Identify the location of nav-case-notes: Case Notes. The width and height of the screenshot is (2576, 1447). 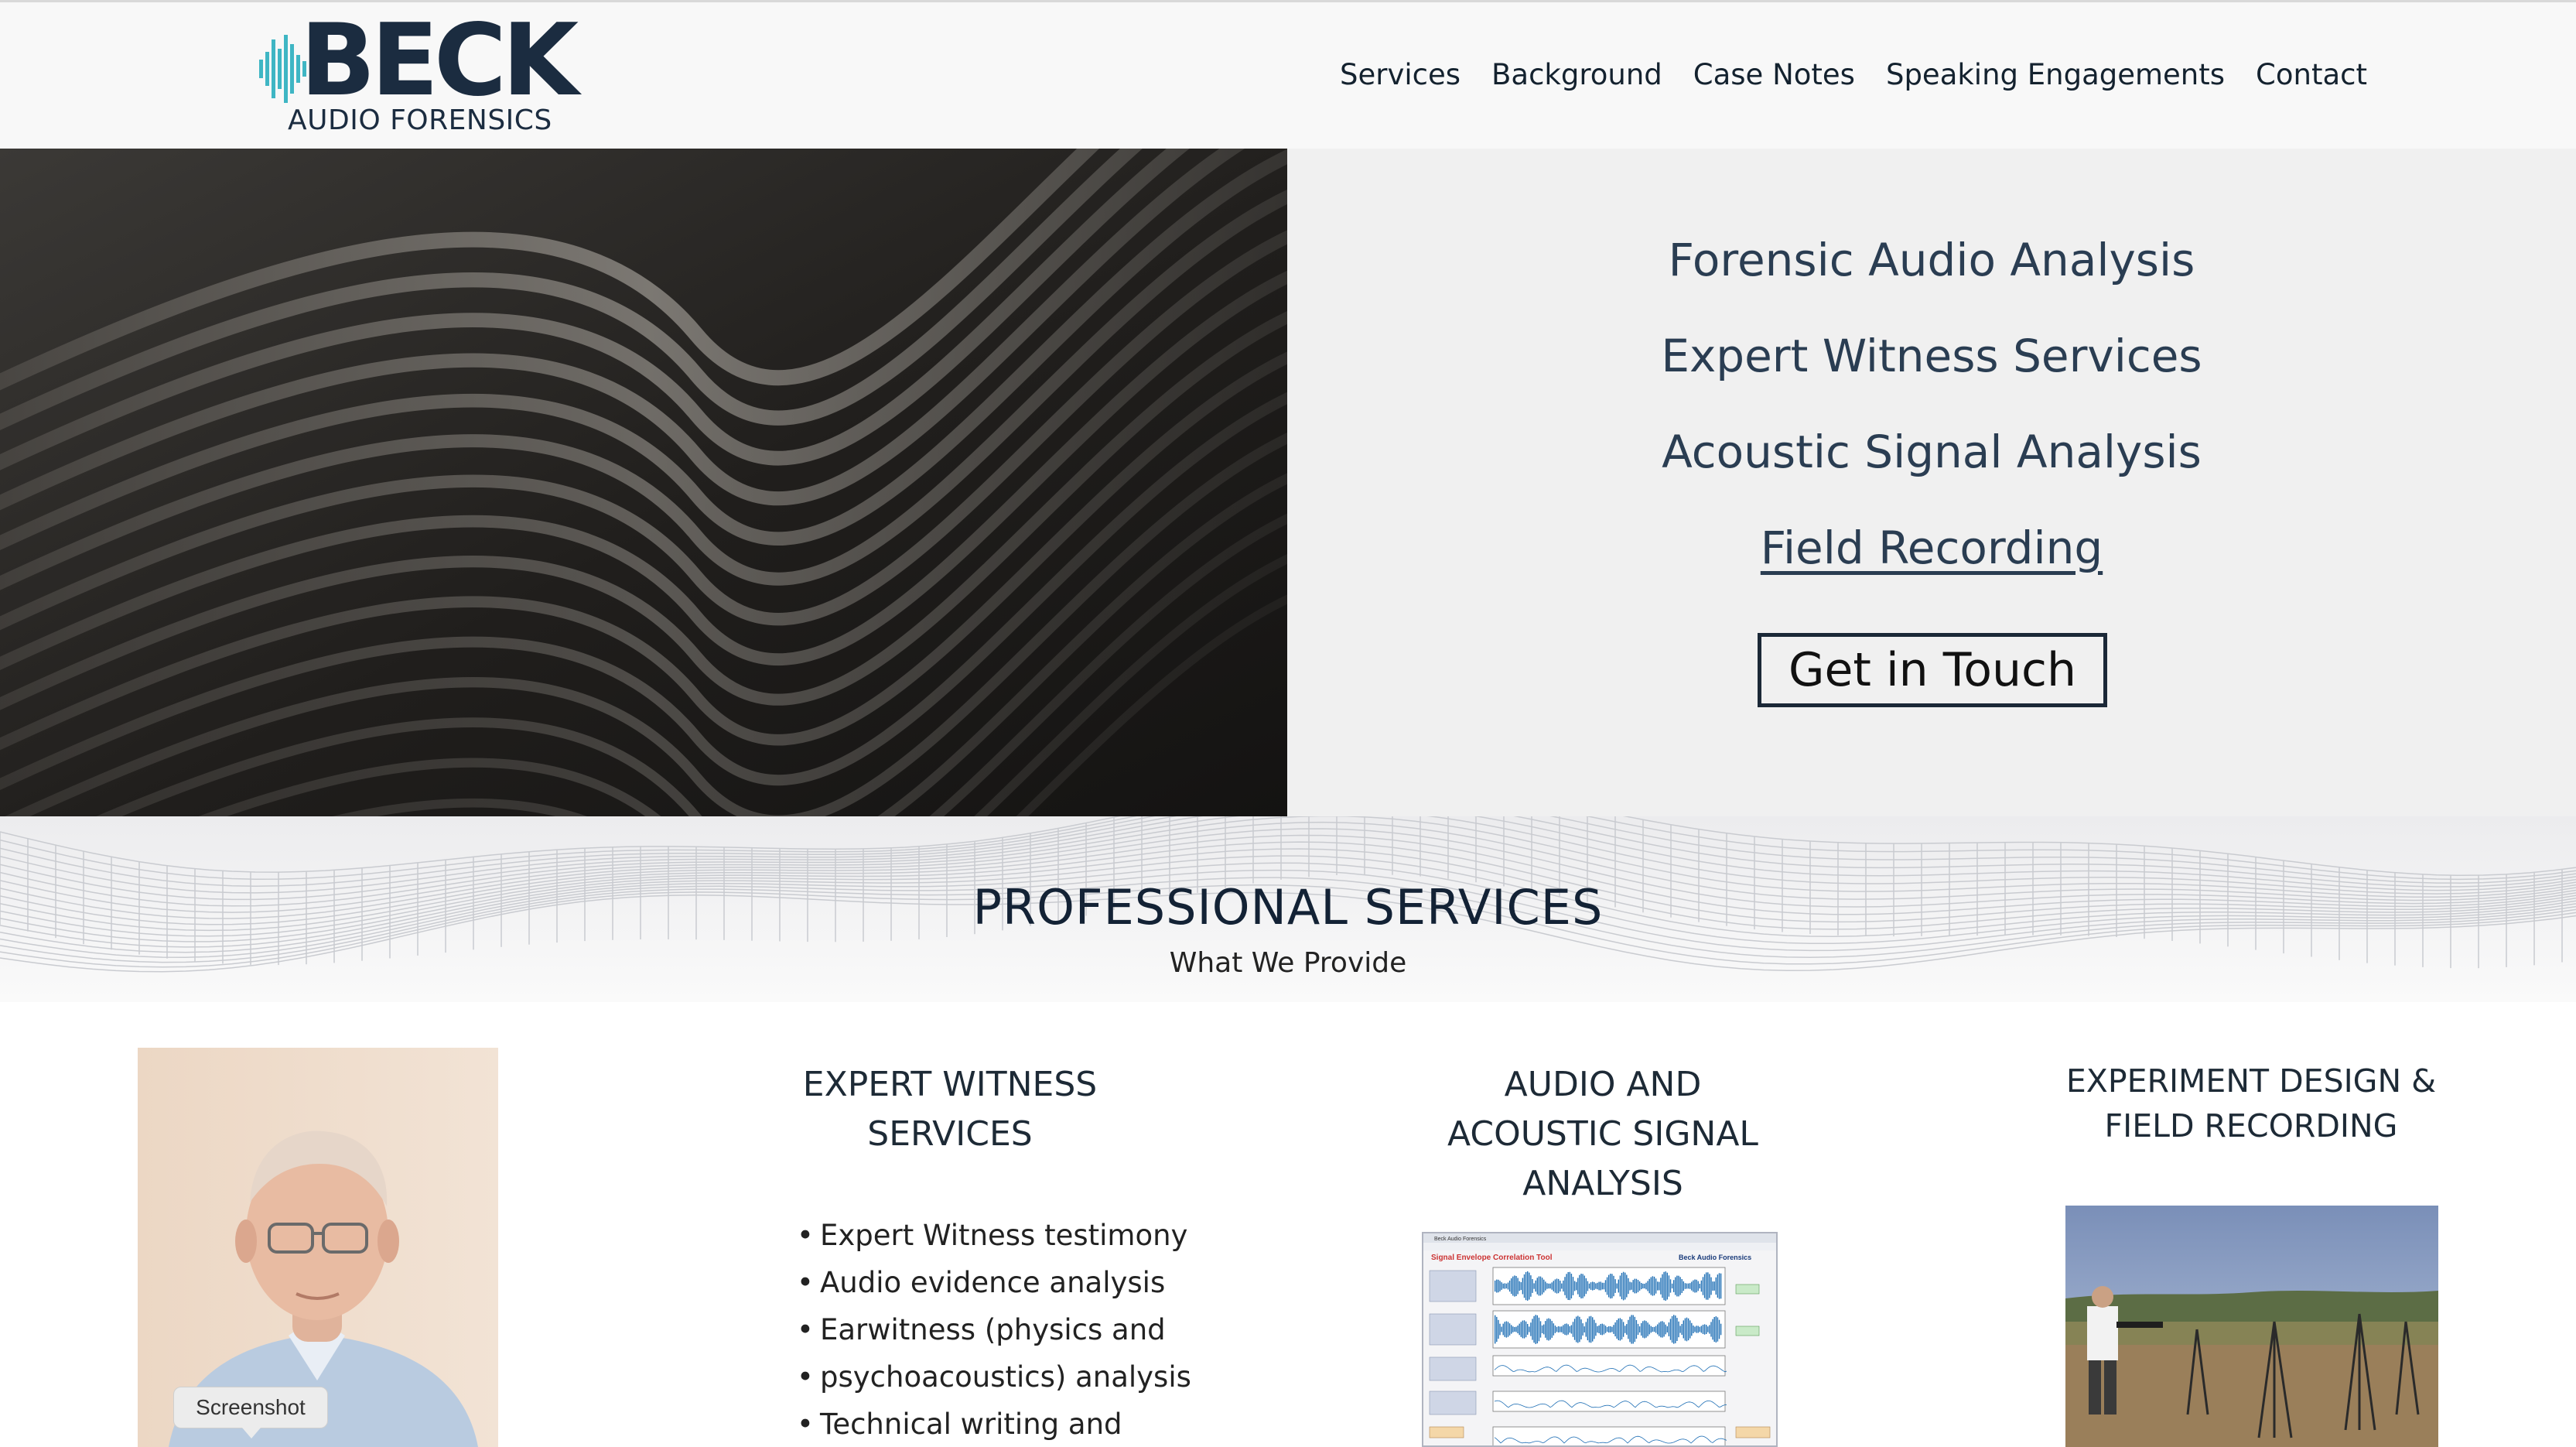
(1774, 74).